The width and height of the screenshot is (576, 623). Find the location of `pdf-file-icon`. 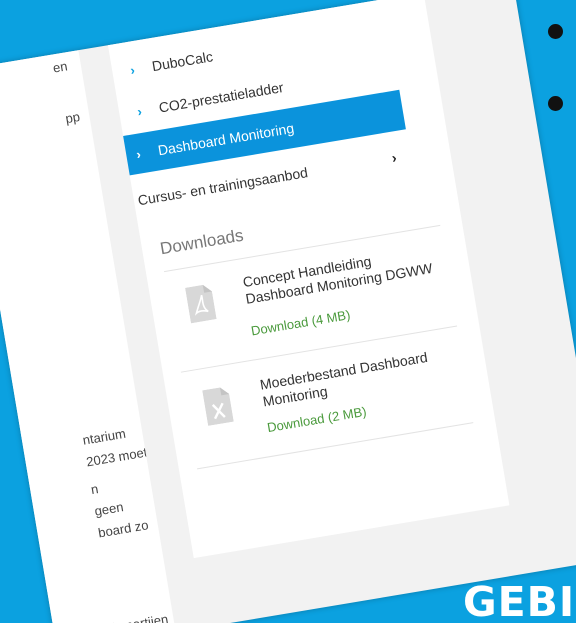

pdf-file-icon is located at coordinates (201, 304).